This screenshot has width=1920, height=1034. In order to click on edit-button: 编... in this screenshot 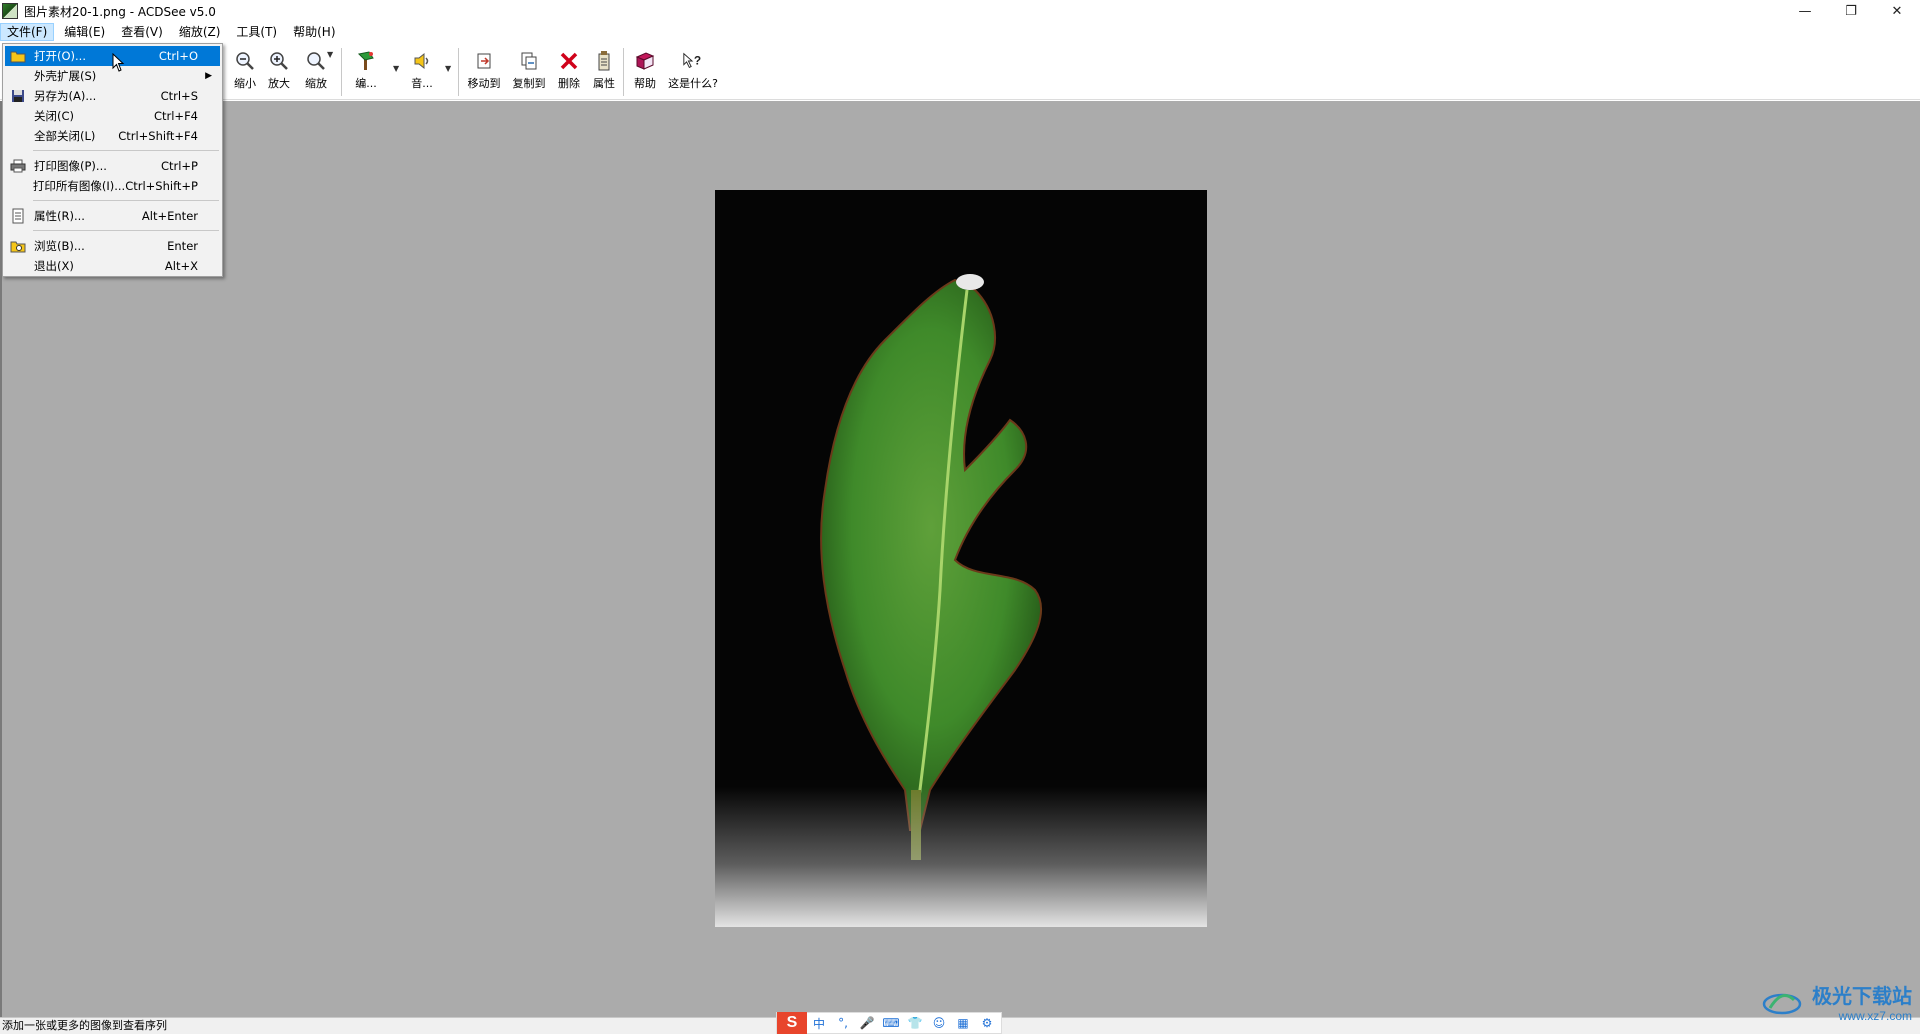, I will do `click(366, 73)`.